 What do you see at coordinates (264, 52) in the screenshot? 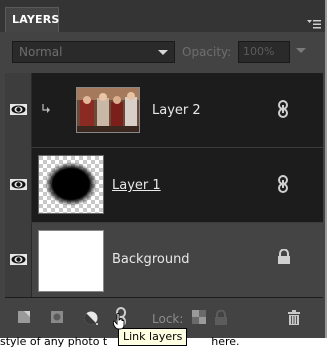
I see `opacity-input: 100%` at bounding box center [264, 52].